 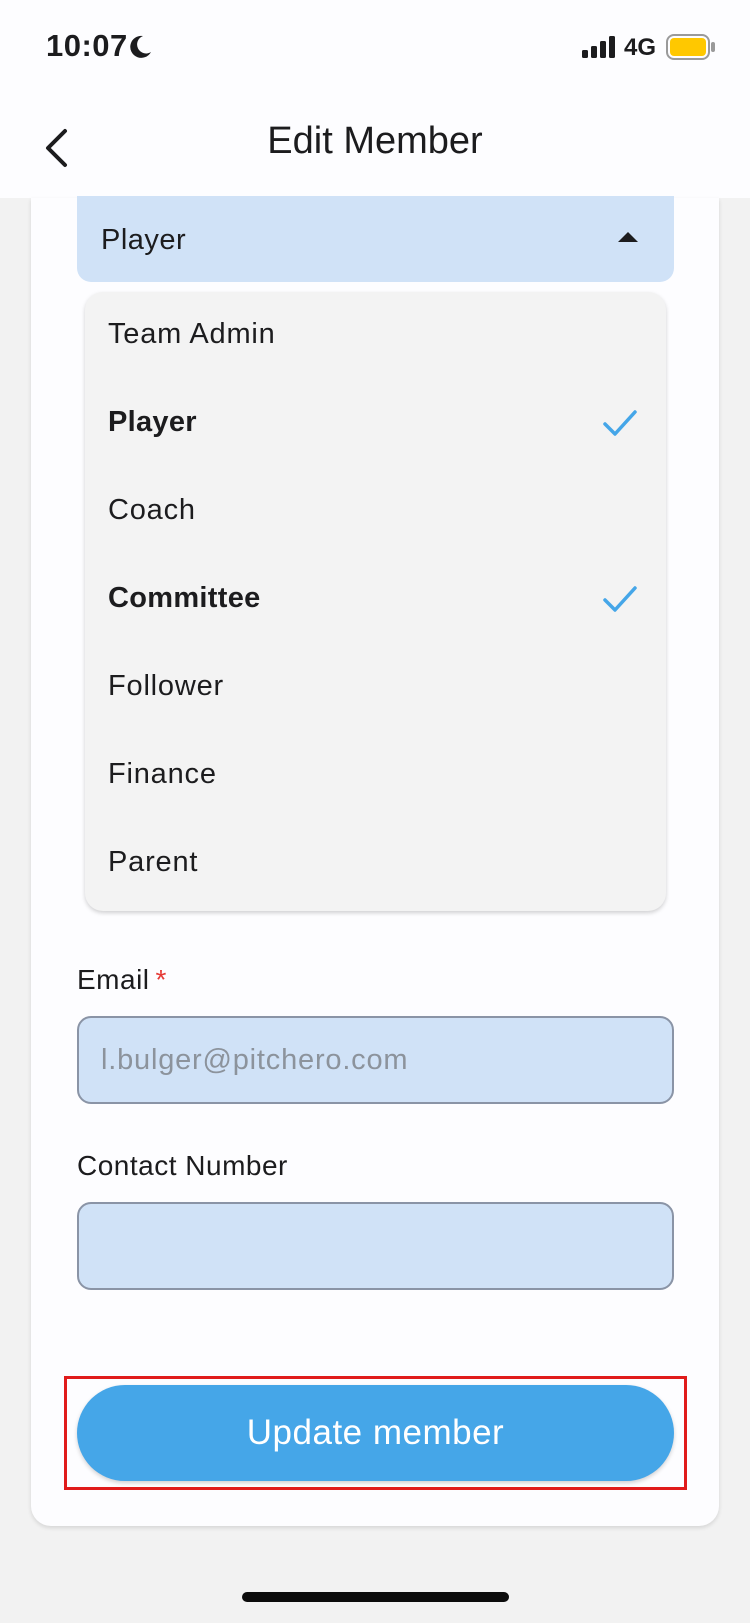 I want to click on role-option-label: Committee, so click(x=184, y=598).